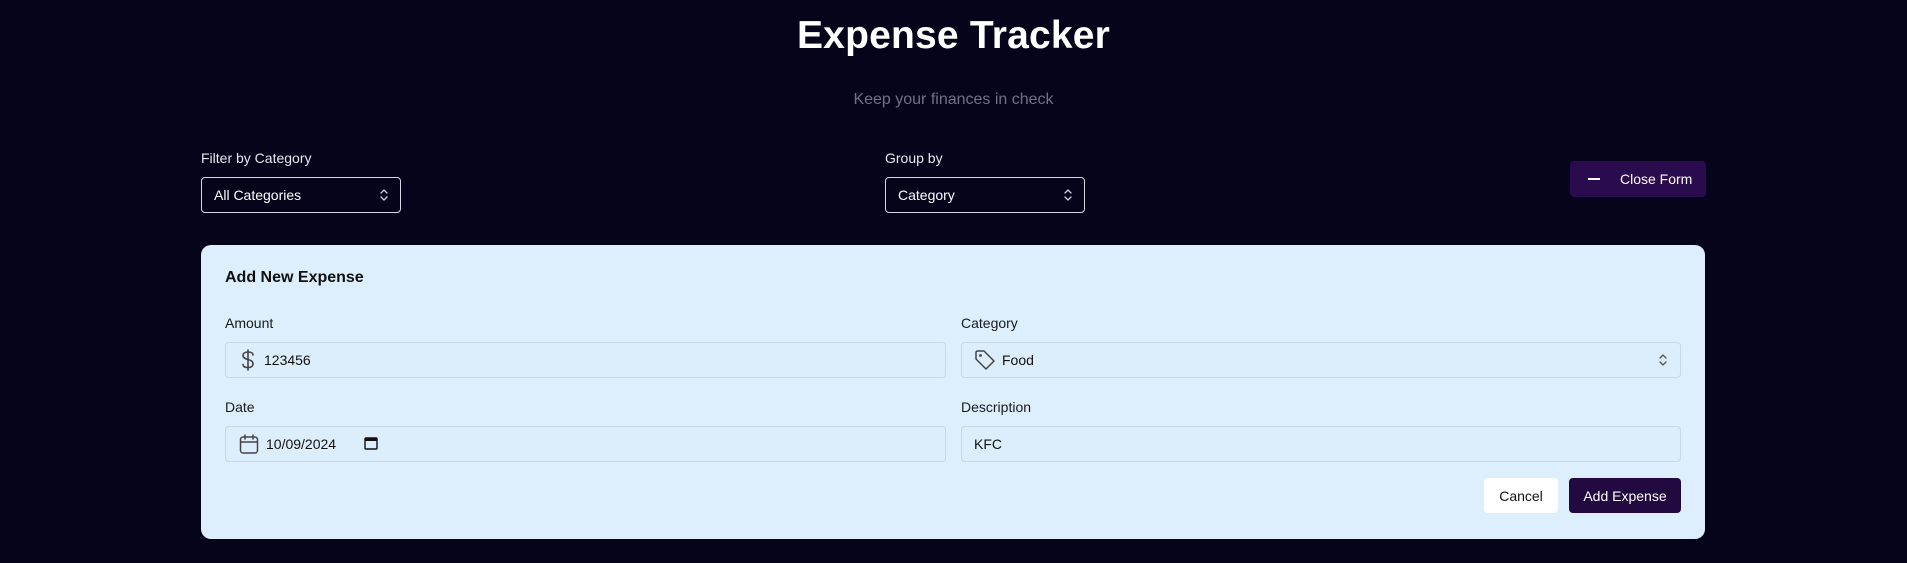  I want to click on page-title: Expense Tracker, so click(953, 35).